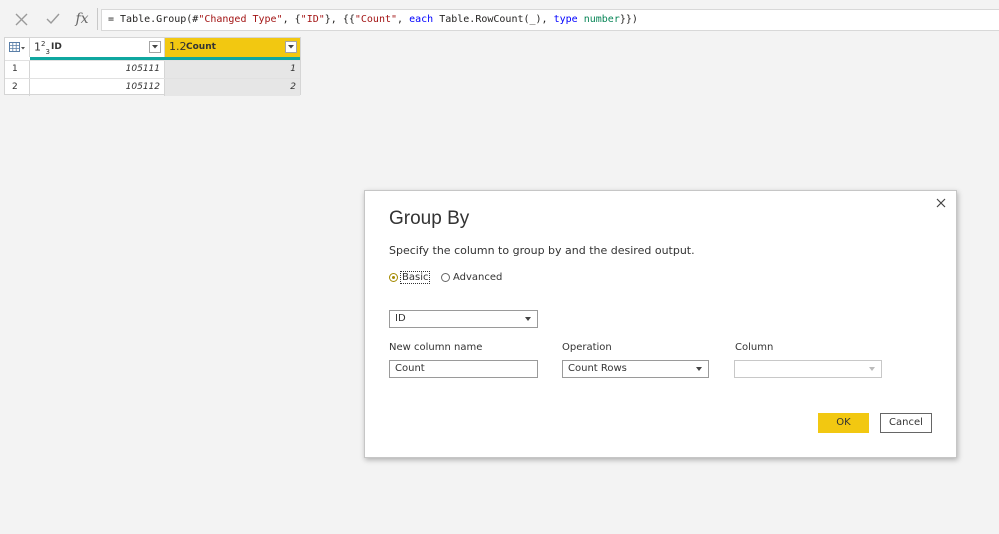  Describe the element at coordinates (201, 47) in the screenshot. I see `column-header-label: Count` at that location.